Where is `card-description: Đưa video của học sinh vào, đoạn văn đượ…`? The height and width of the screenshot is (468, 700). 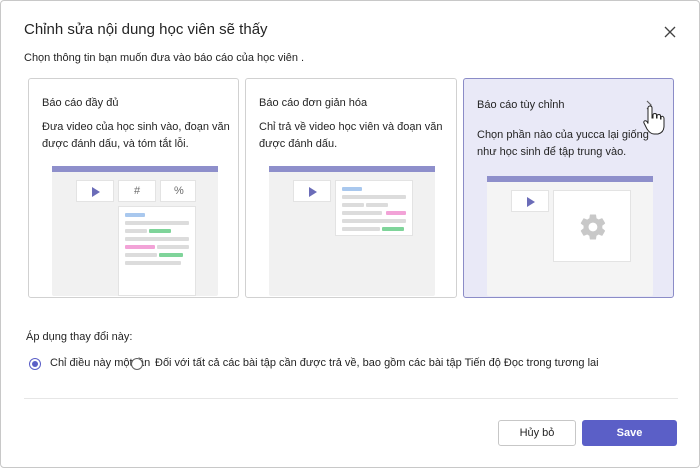
card-description: Đưa video của học sinh vào, đoạn văn đượ… is located at coordinates (136, 135).